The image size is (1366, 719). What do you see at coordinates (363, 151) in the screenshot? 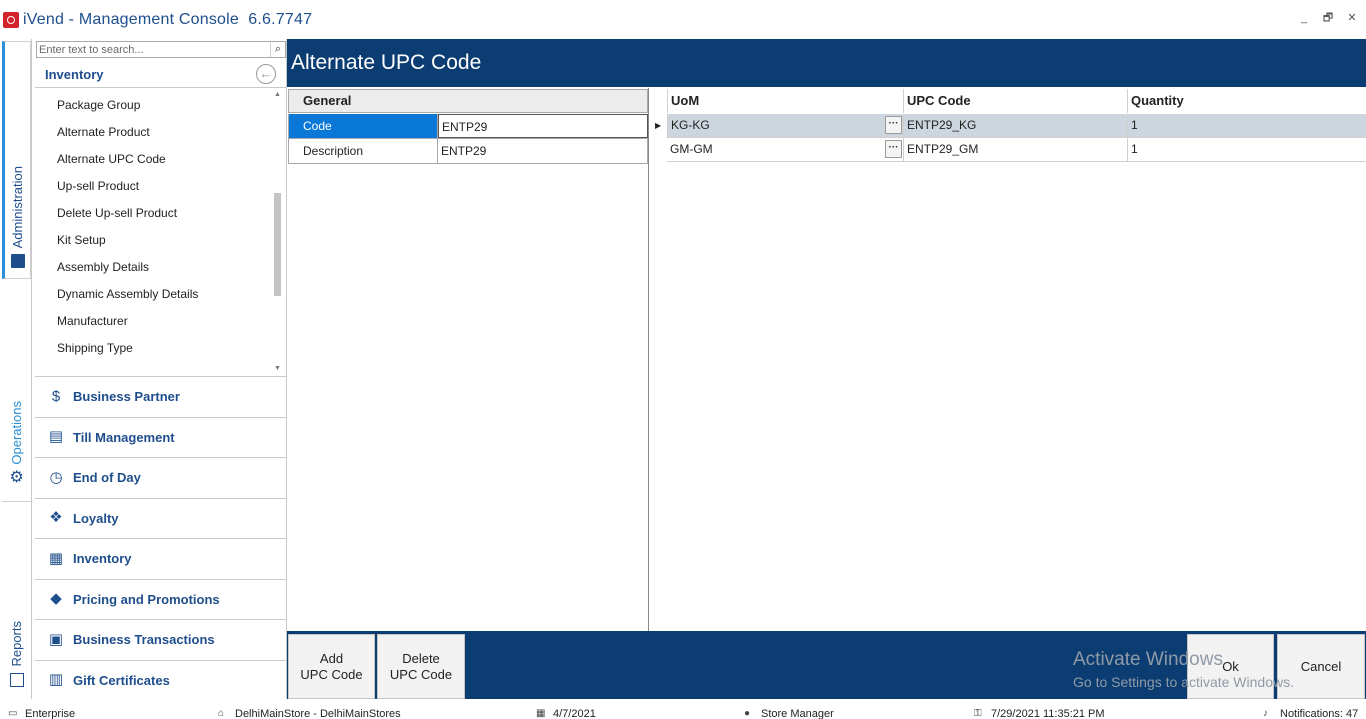
I see `property-name: Description` at bounding box center [363, 151].